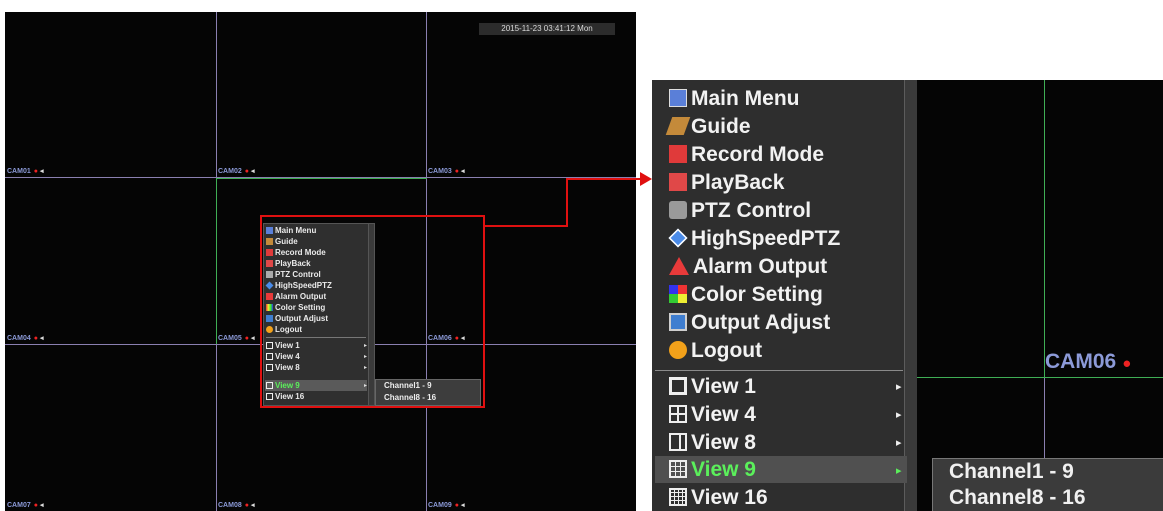 This screenshot has height=511, width=1163. What do you see at coordinates (446, 505) in the screenshot?
I see `camera-label-cam09: CAM09 ● ◂` at bounding box center [446, 505].